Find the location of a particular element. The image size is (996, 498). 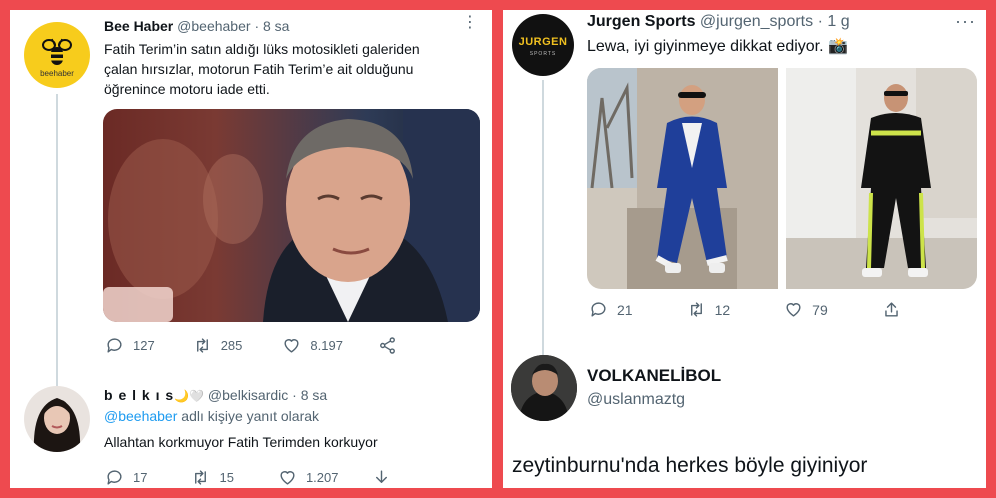

arrow-down-icon is located at coordinates (382, 476).